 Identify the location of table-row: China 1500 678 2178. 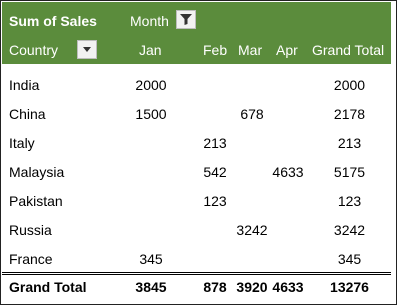
(196, 113).